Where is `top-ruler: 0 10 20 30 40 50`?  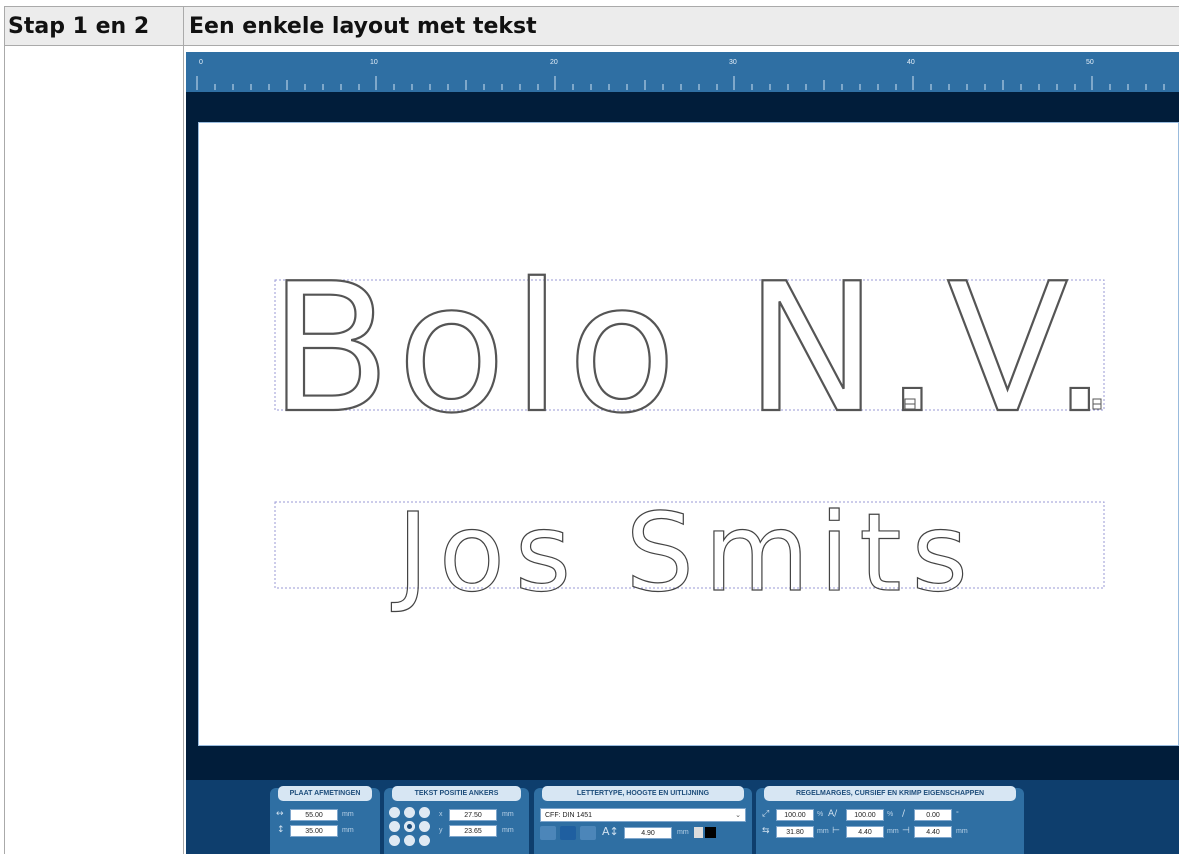 top-ruler: 0 10 20 30 40 50 is located at coordinates (682, 72).